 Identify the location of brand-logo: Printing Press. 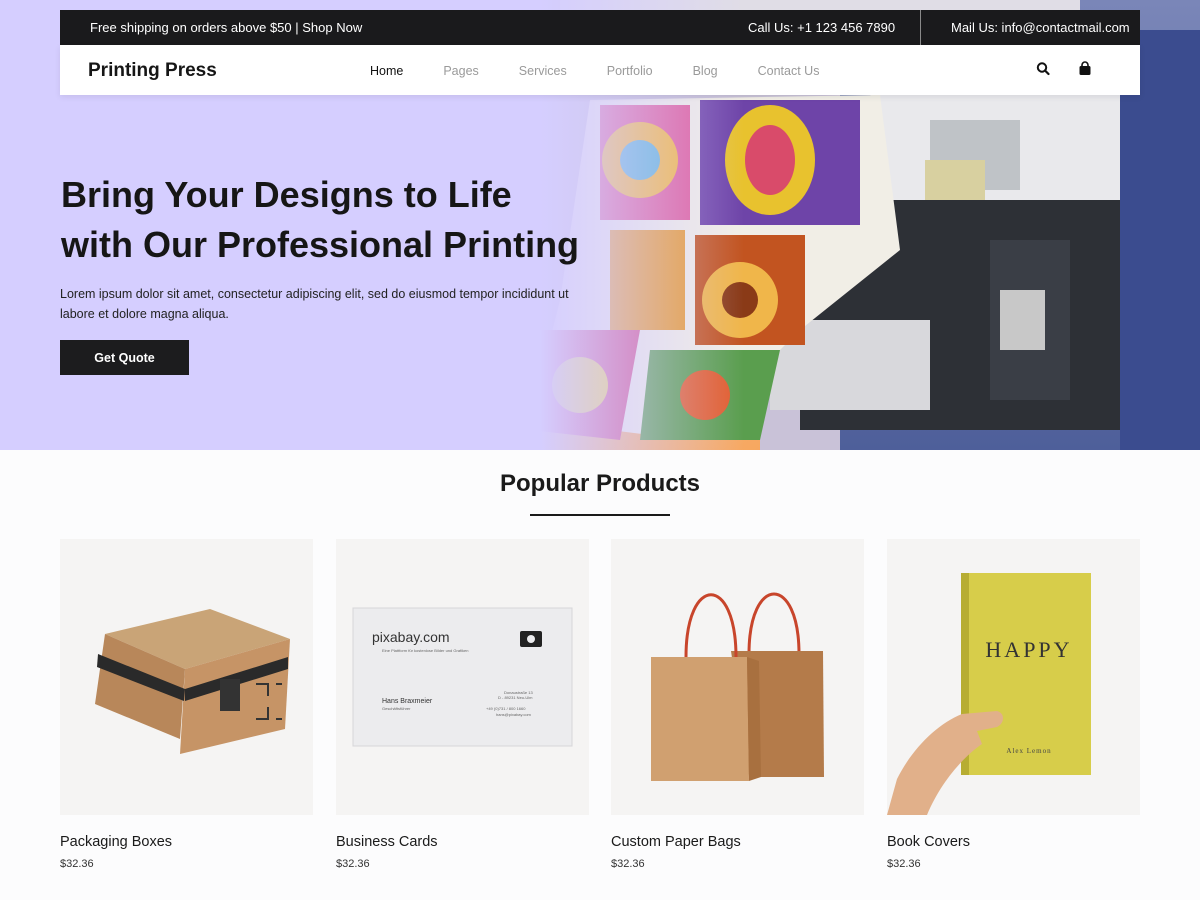
(152, 71).